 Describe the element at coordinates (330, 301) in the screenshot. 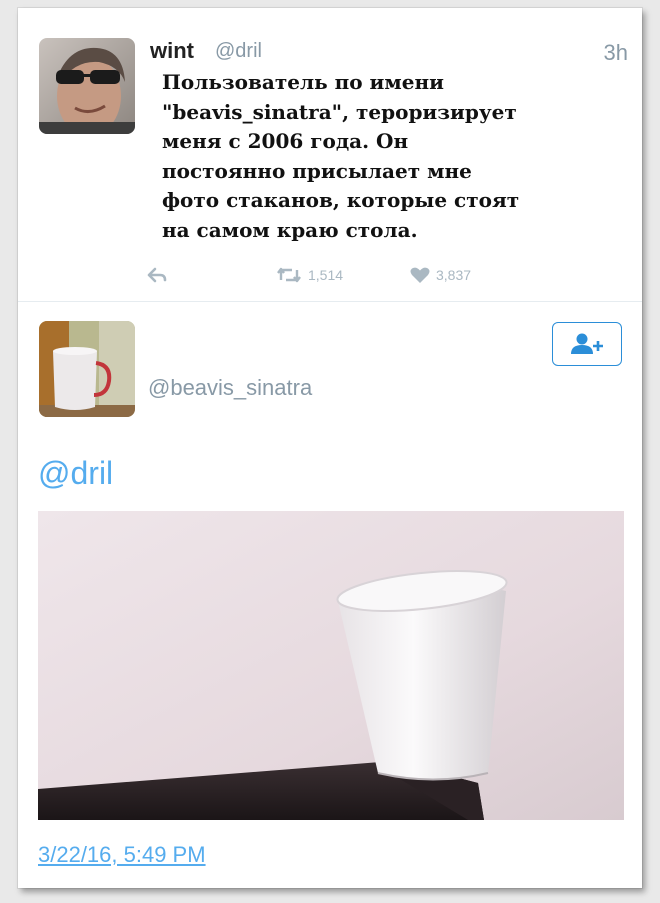

I see `tweet-divider` at that location.